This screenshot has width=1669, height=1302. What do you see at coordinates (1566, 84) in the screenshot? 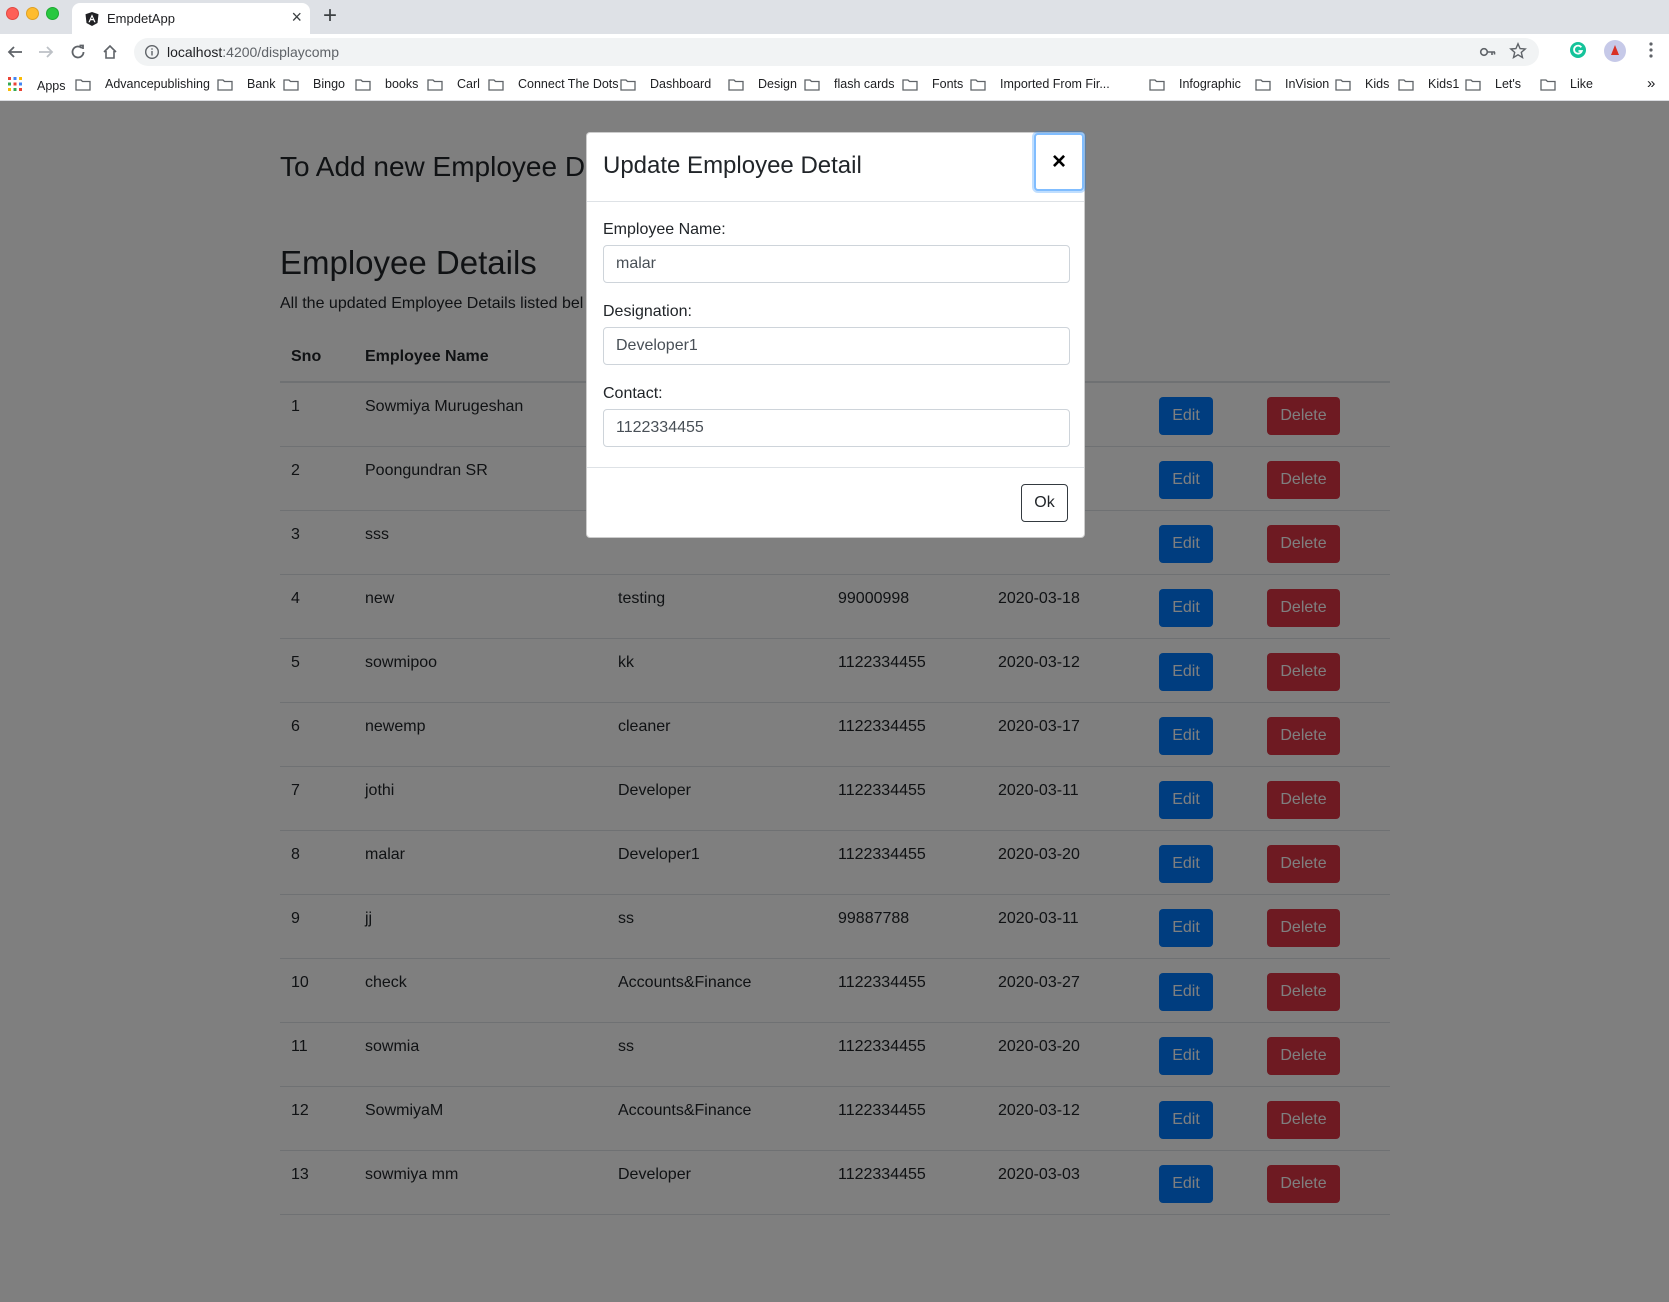
I see `bookmark-folder: Like` at bounding box center [1566, 84].